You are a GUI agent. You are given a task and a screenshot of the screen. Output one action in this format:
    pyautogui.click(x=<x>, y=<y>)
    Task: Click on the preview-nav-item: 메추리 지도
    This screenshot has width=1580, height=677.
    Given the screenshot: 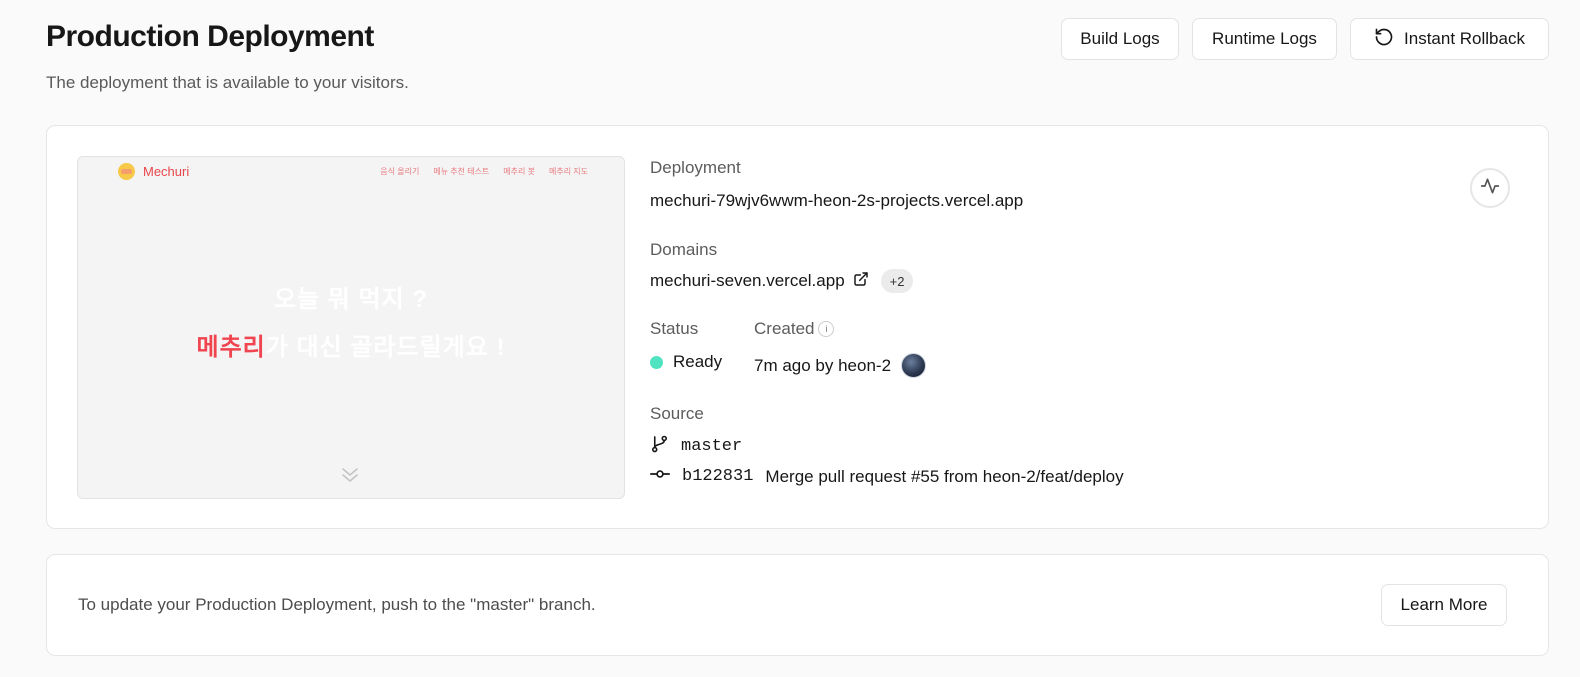 What is the action you would take?
    pyautogui.click(x=568, y=171)
    